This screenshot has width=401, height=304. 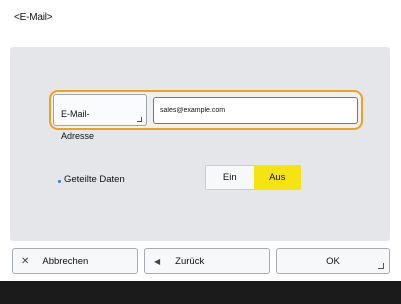 What do you see at coordinates (277, 177) in the screenshot?
I see `option-off-button: Aus` at bounding box center [277, 177].